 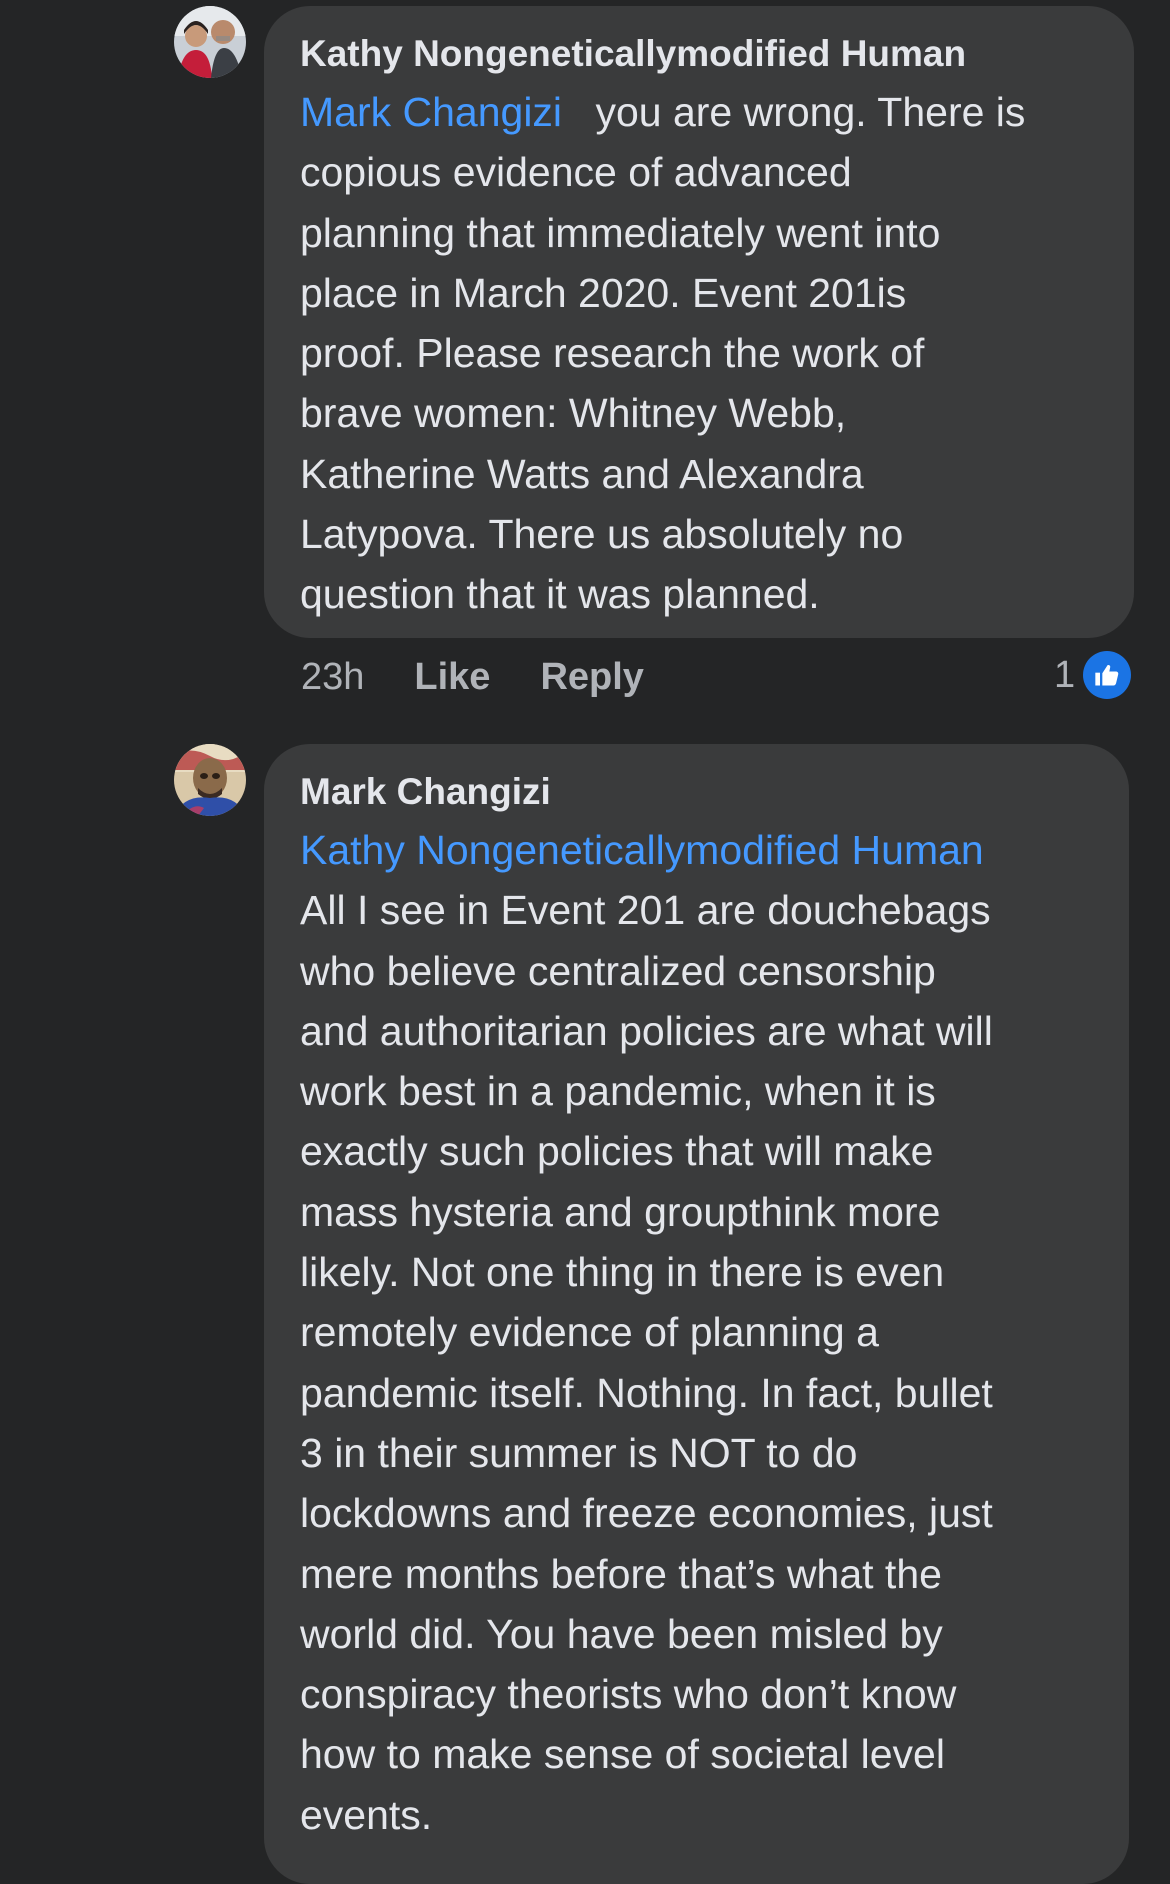 What do you see at coordinates (696, 792) in the screenshot?
I see `comment-author: Mark Changizi` at bounding box center [696, 792].